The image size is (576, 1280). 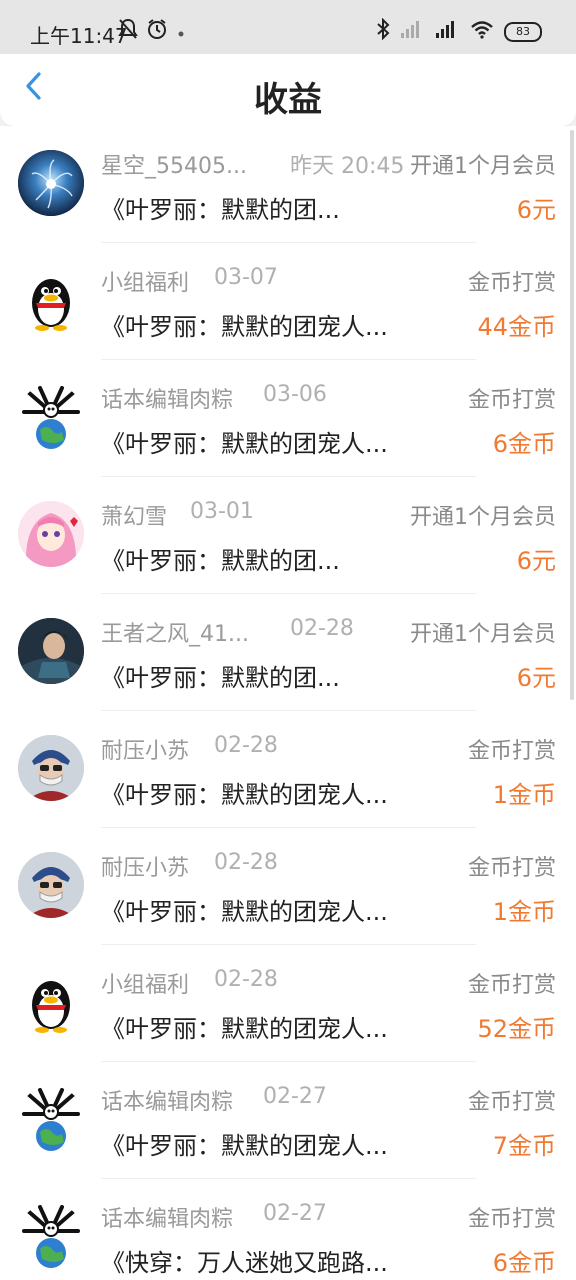 What do you see at coordinates (288, 535) in the screenshot?
I see `list-item: 萧幻雪 03-01 开通1个月会员 《叶罗丽：默默的团... 6元` at bounding box center [288, 535].